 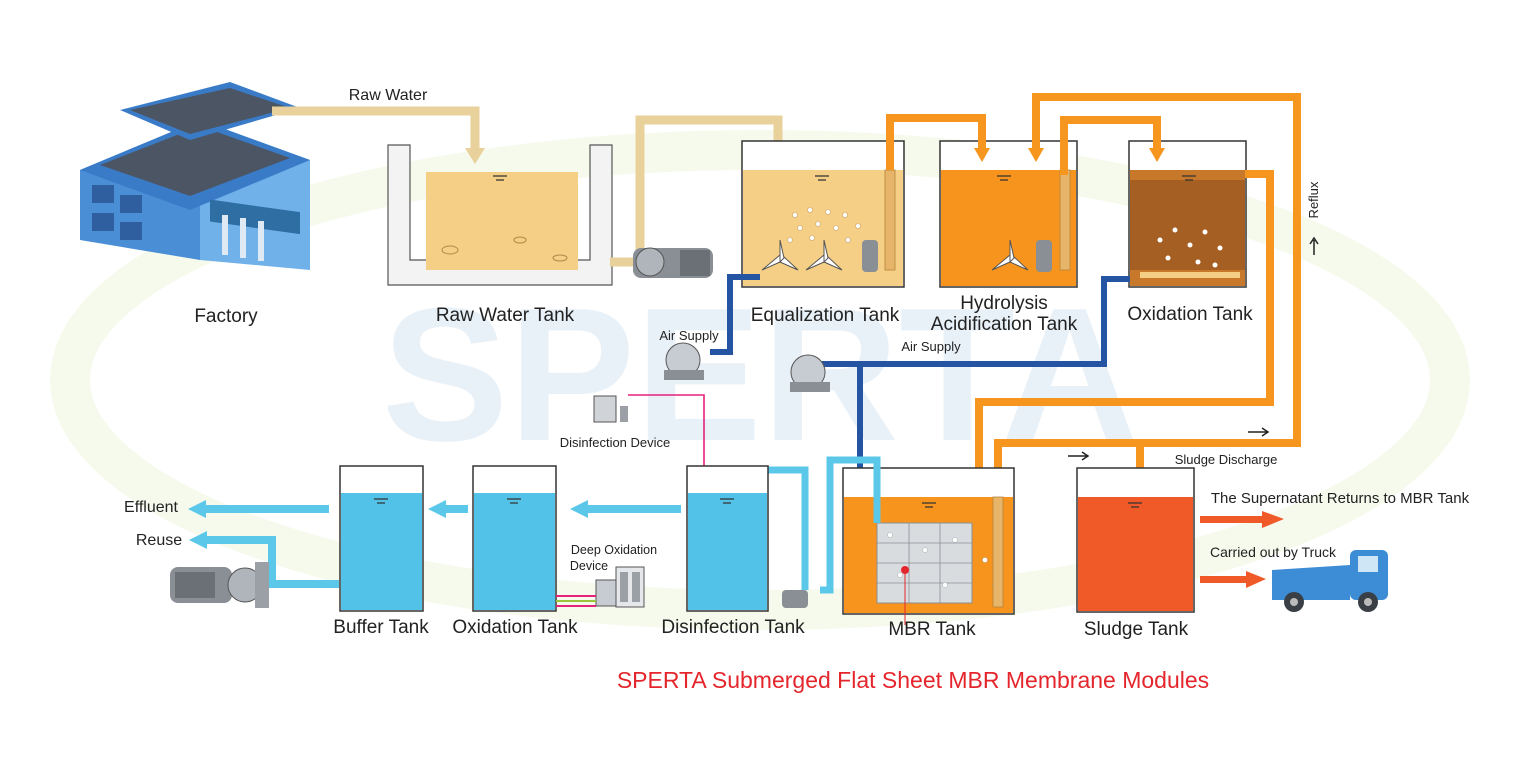 What do you see at coordinates (1187, 214) in the screenshot?
I see `oxidation-tank-top` at bounding box center [1187, 214].